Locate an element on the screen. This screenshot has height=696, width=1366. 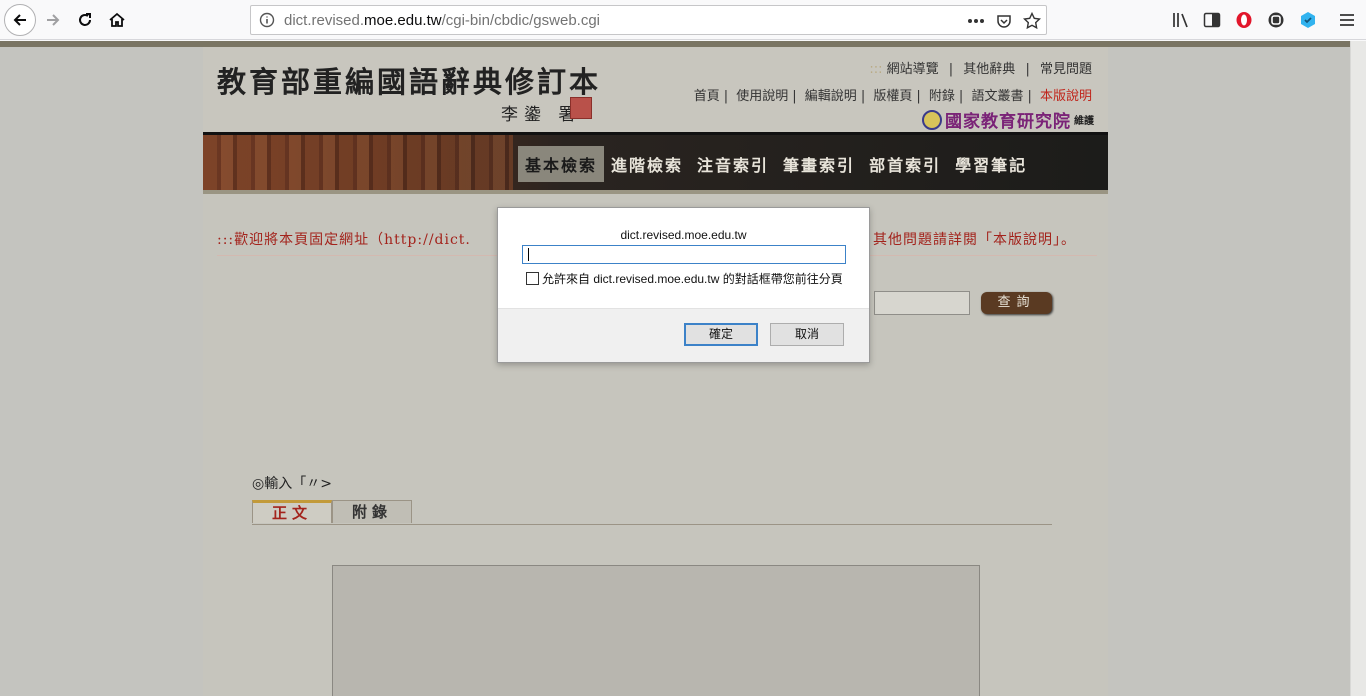
sub-links: 首頁 | 使用說明 | 編輯說明 | 版權頁 | 附錄 | 語文叢書 | 本版說明 is located at coordinates (892, 96).